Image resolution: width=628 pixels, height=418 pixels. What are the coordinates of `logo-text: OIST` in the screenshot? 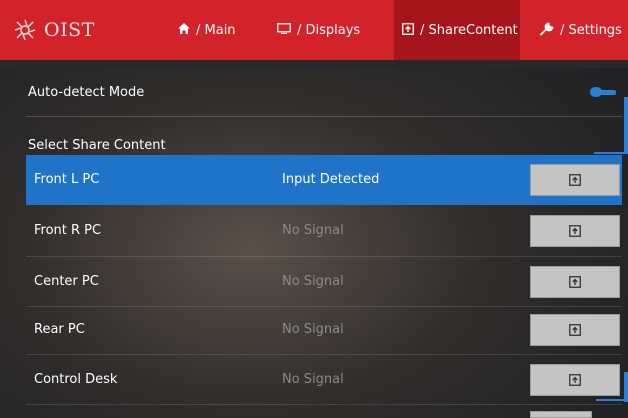 It's located at (69, 30).